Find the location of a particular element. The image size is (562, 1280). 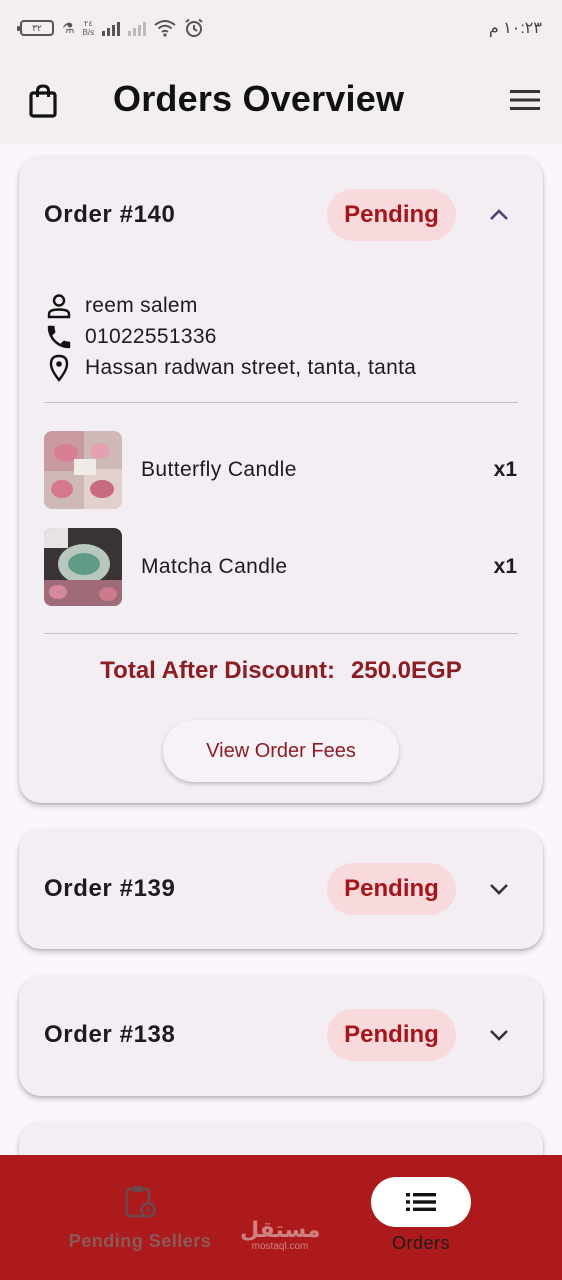

phone-icon is located at coordinates (59, 337).